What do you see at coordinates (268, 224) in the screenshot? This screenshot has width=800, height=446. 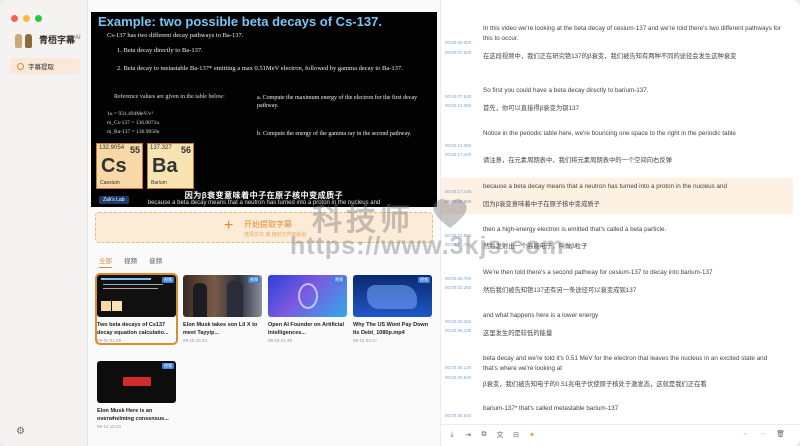 I see `upload-title: 开始提取字幕` at bounding box center [268, 224].